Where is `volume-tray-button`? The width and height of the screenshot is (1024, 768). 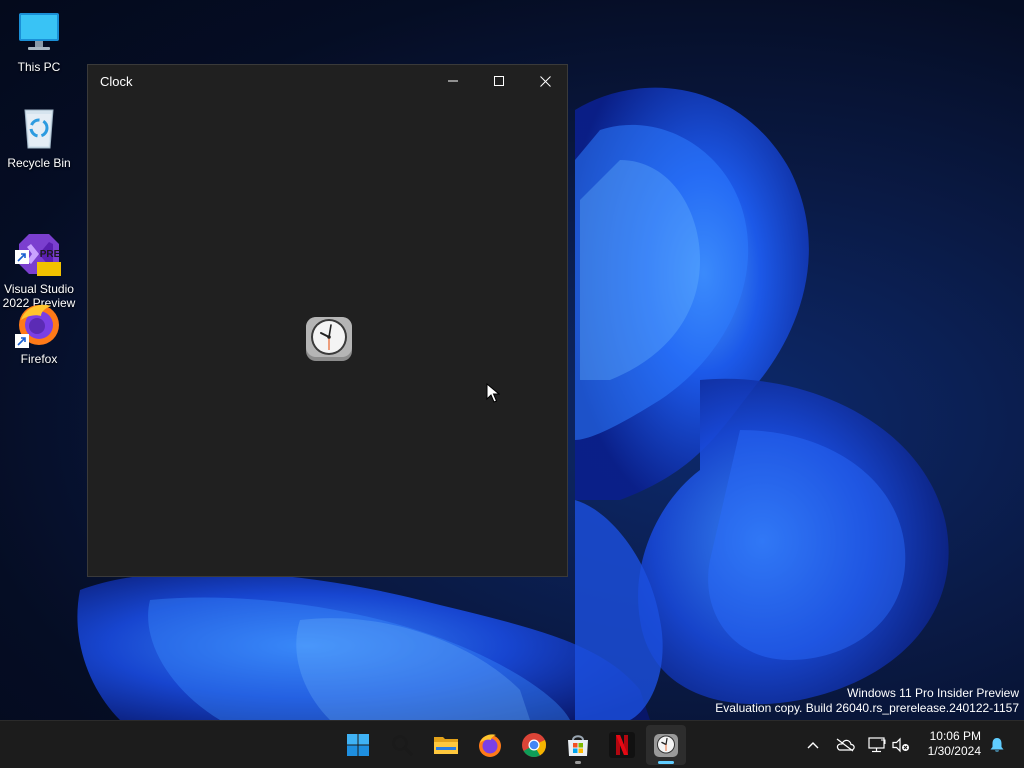
volume-tray-button is located at coordinates (901, 745).